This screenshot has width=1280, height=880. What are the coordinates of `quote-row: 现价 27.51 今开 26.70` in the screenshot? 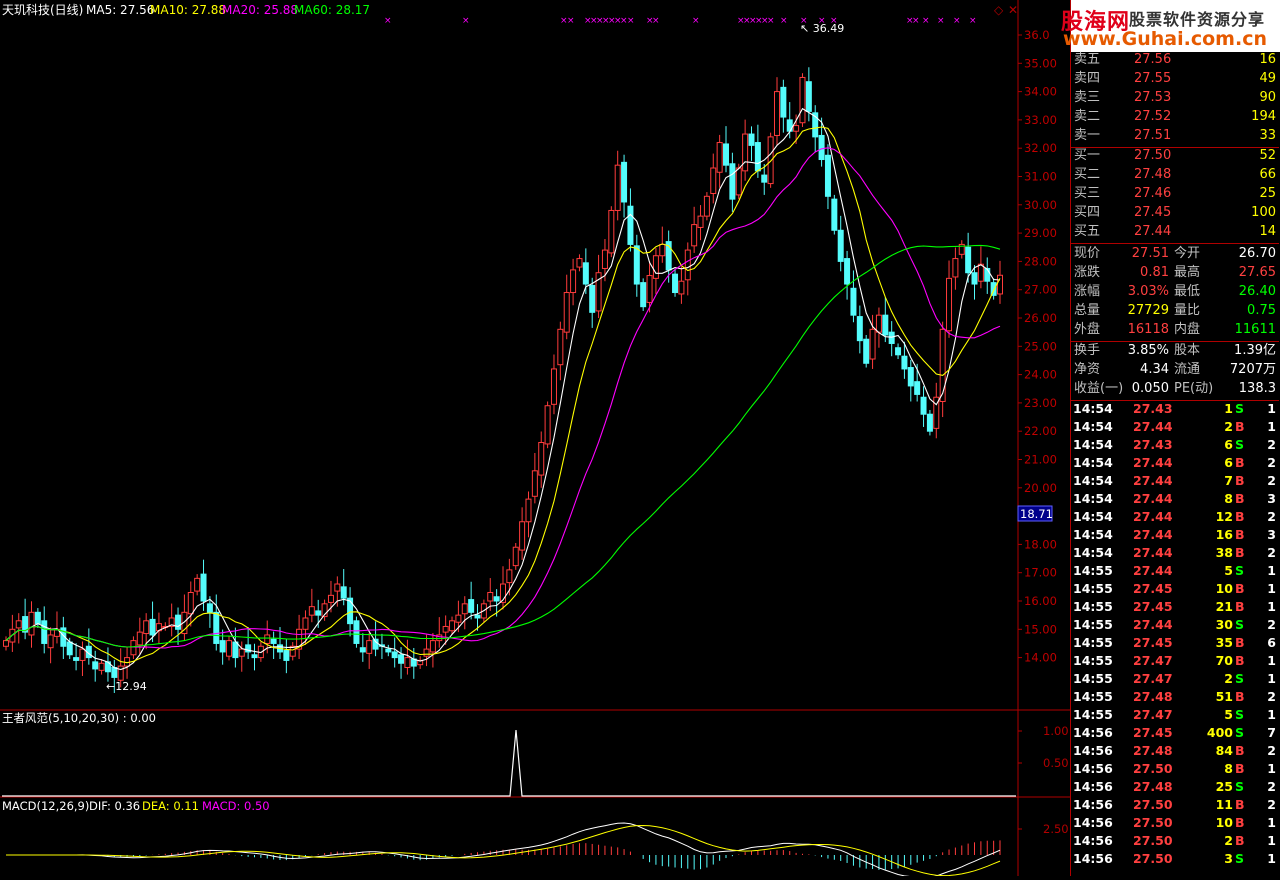 It's located at (1175, 253).